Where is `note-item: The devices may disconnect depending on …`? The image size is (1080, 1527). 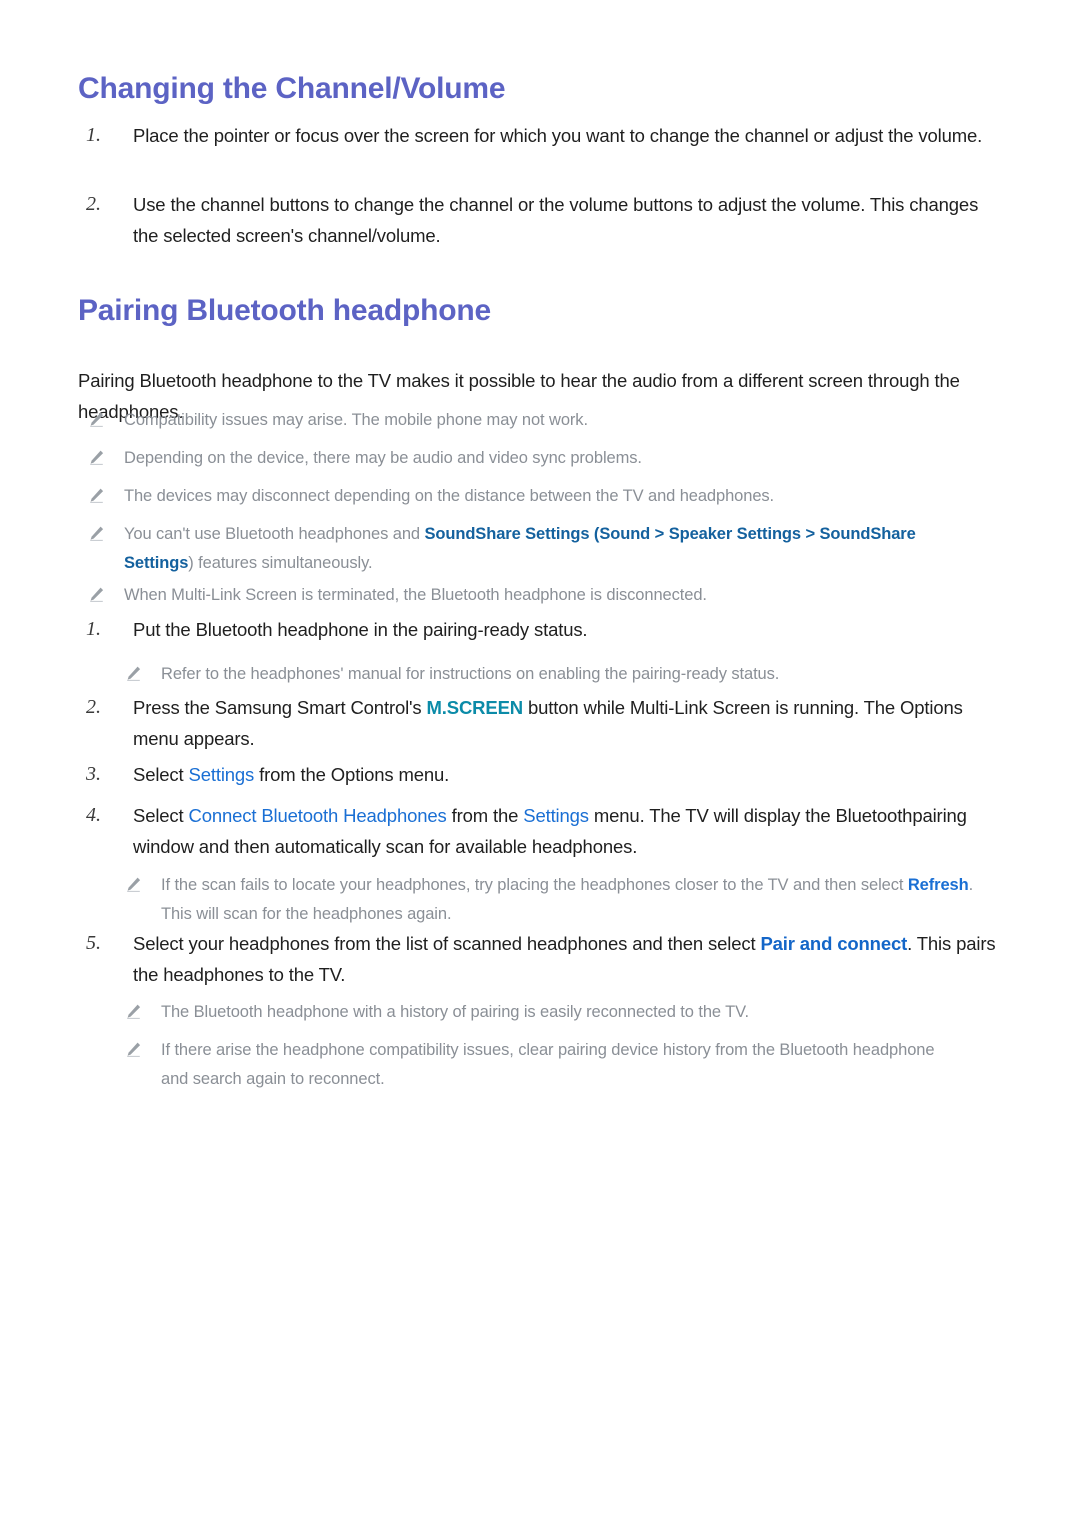
note-item: The devices may disconnect depending on … is located at coordinates (538, 496).